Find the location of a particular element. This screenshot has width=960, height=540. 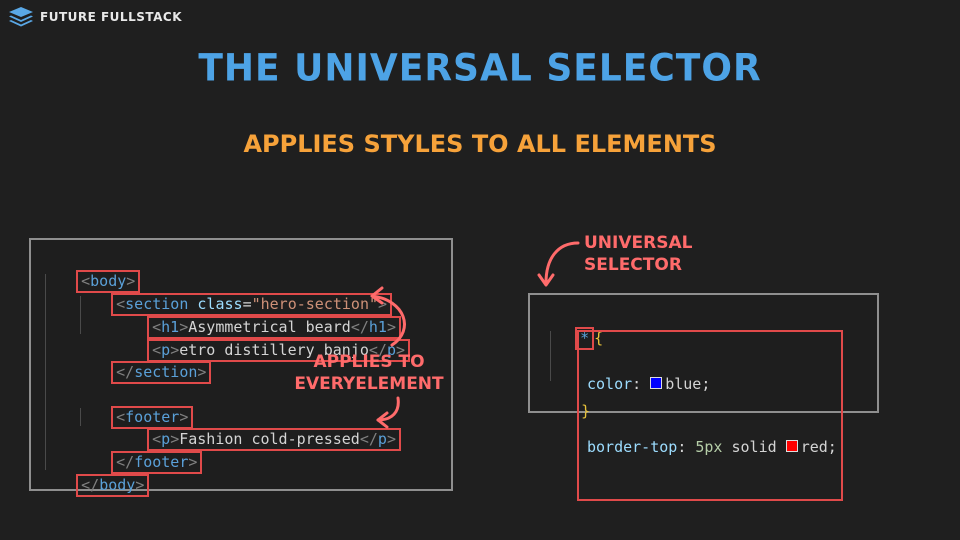

code-line-body-open: <body> is located at coordinates (90, 271).